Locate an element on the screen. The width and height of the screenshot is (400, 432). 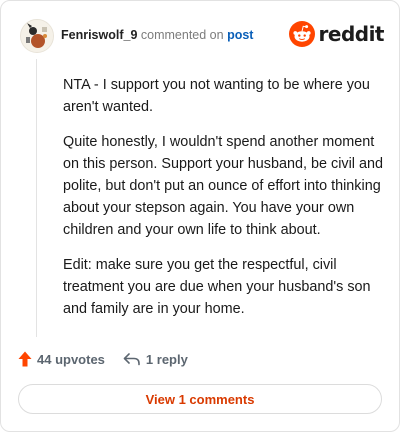
comment-header: Fenriswolf_9 commented on post reddit is located at coordinates (201, 35).